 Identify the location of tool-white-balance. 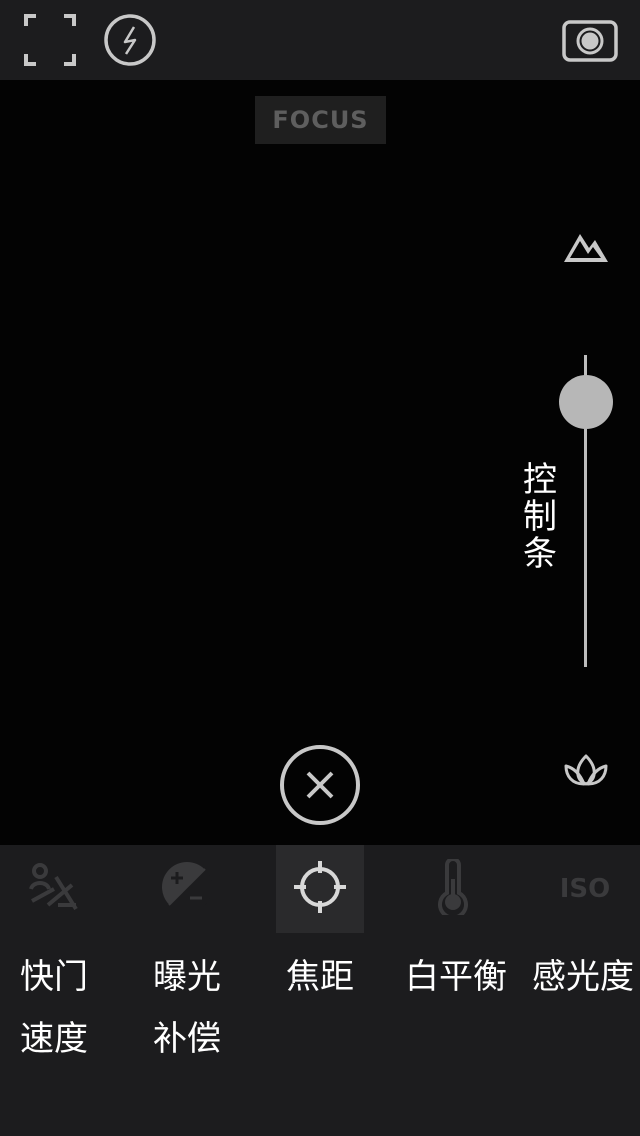
(453, 889).